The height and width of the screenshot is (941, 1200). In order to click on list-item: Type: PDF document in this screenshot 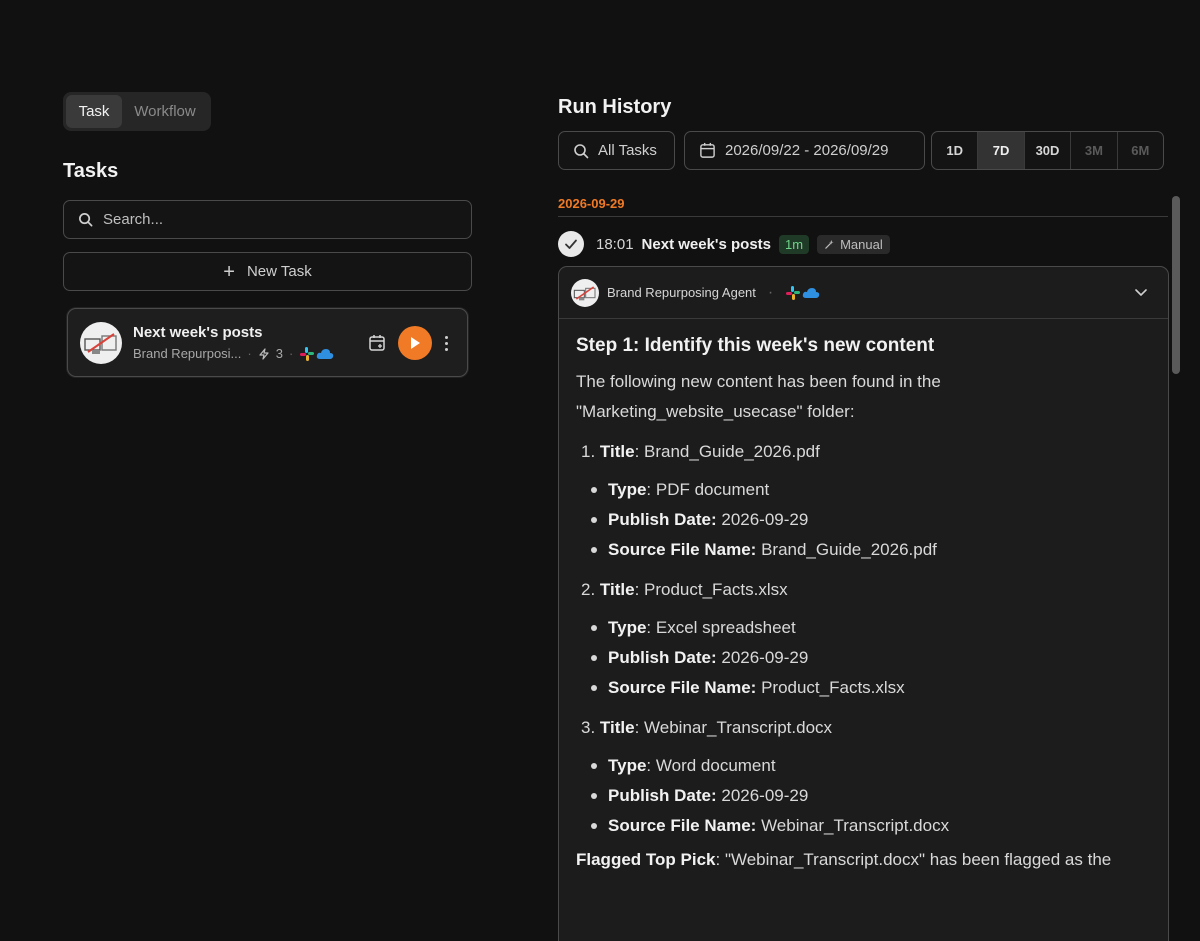, I will do `click(871, 490)`.